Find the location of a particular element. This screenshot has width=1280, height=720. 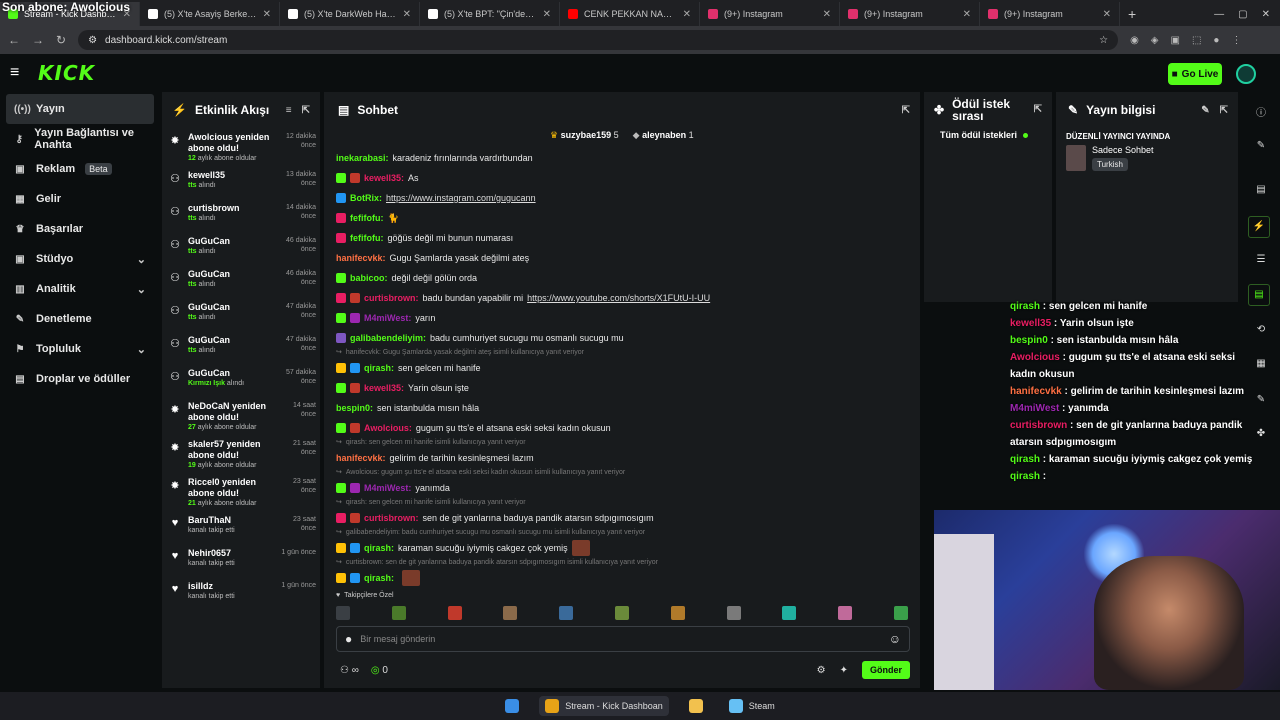

emote-picker-icon: ● is located at coordinates (348, 639).